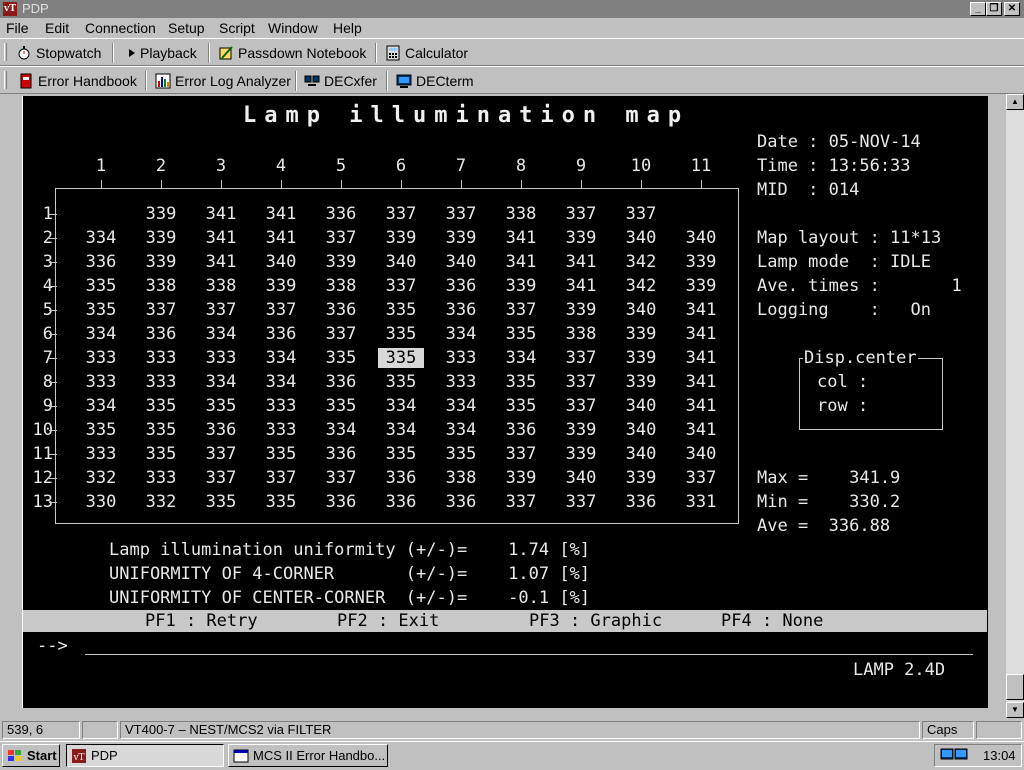  What do you see at coordinates (101, 502) in the screenshot?
I see `grid-cell: 330` at bounding box center [101, 502].